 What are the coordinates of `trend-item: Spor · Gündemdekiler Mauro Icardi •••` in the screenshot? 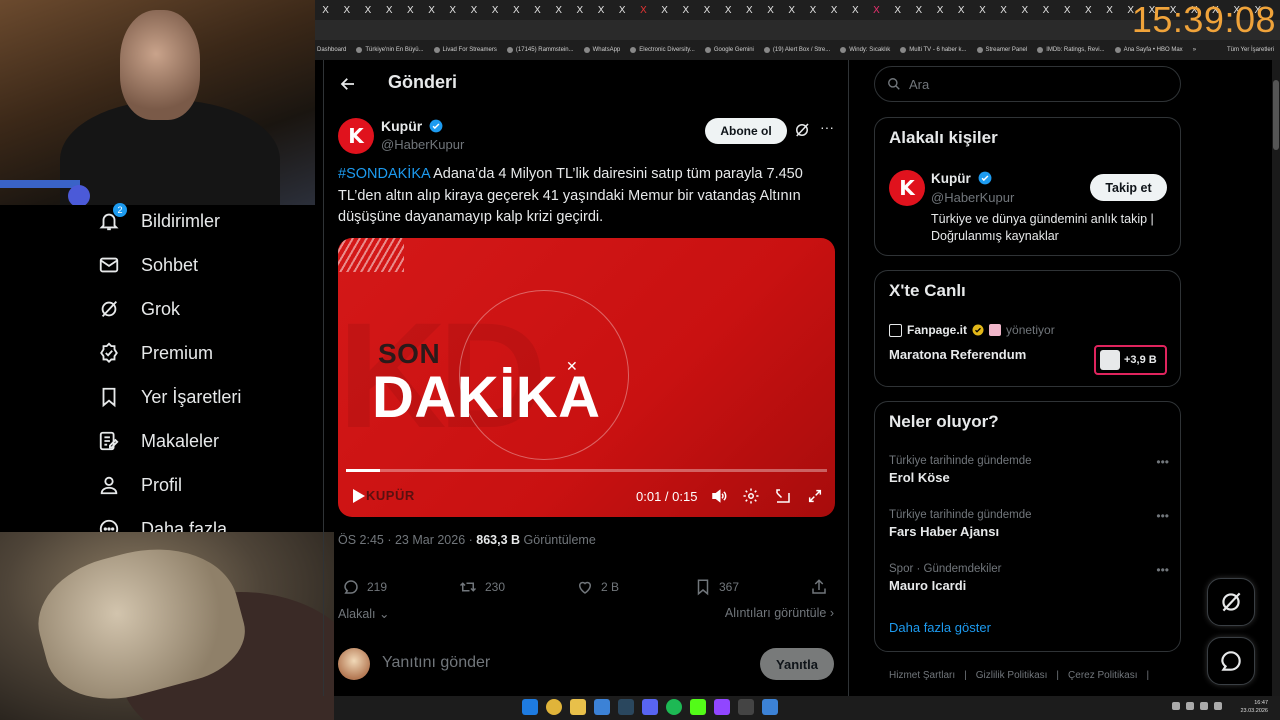 It's located at (1029, 583).